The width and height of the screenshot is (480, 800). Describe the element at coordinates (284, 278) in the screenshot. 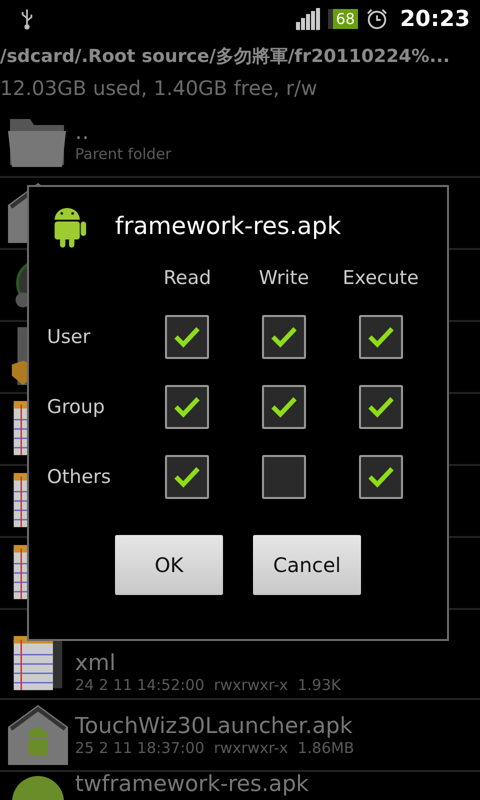

I see `column-header: Write` at that location.